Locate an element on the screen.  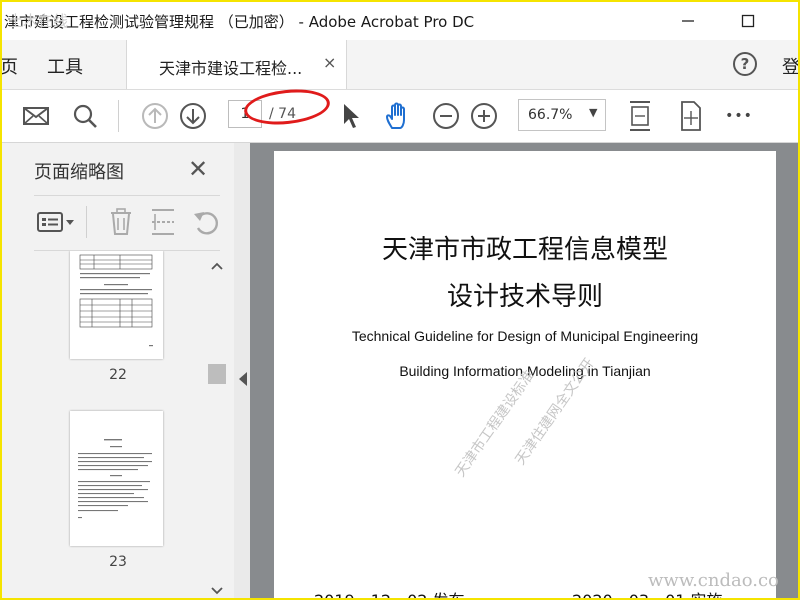
search-icon is located at coordinates (85, 116).